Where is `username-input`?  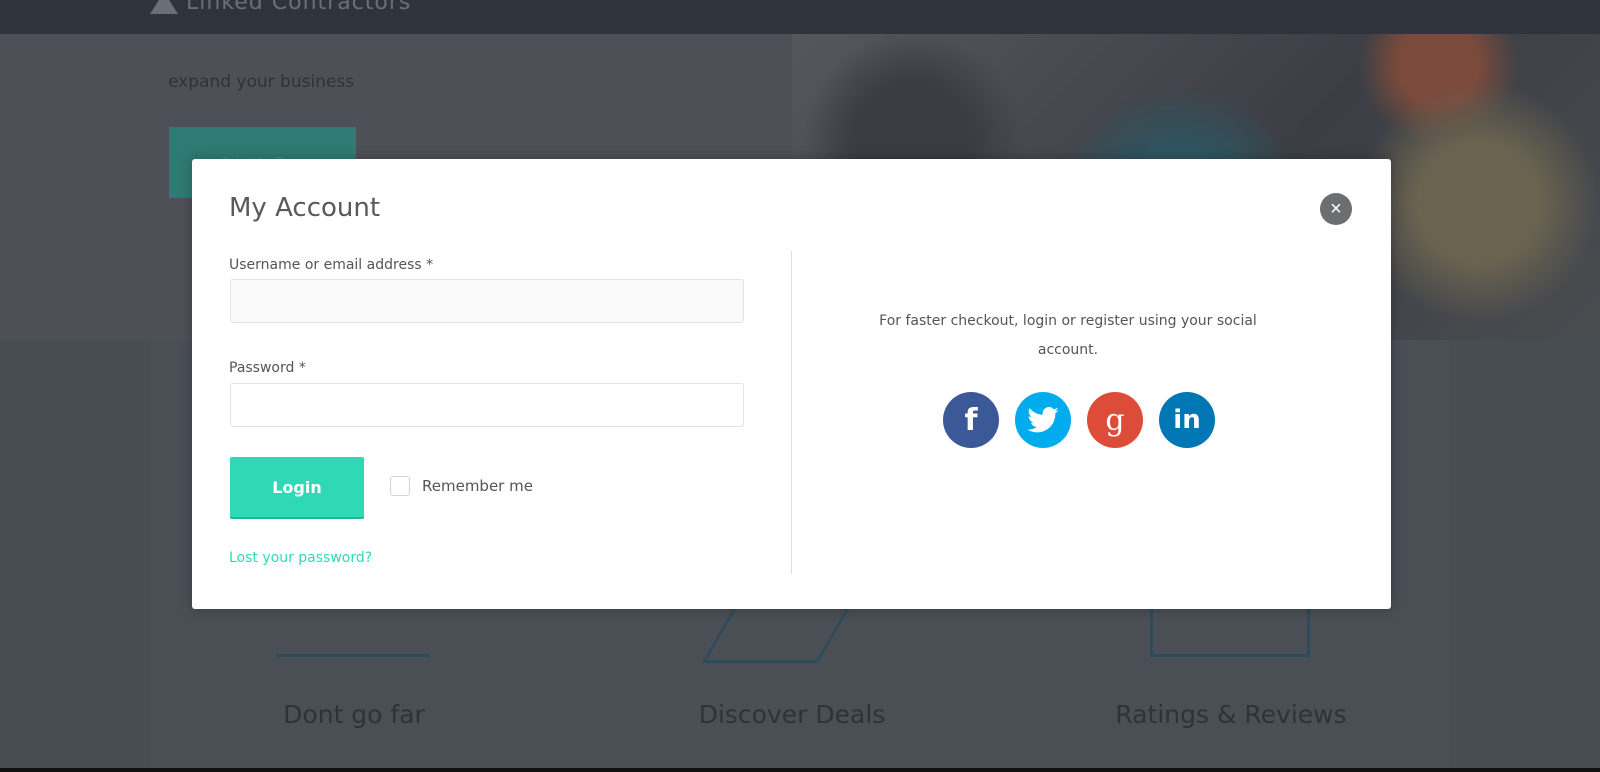 username-input is located at coordinates (487, 301).